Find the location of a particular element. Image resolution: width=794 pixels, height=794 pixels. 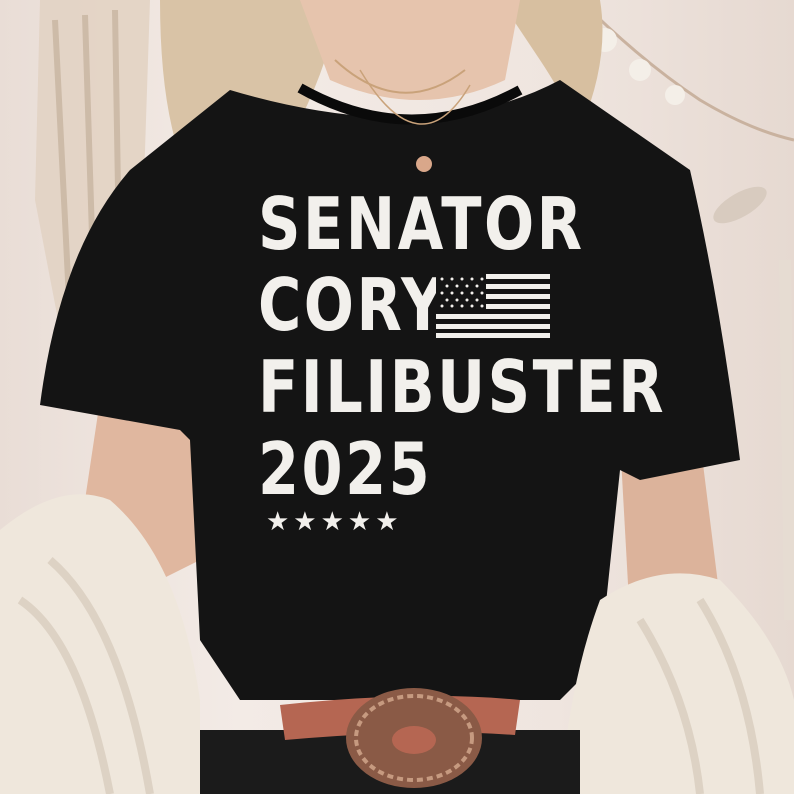

neck-skin is located at coordinates (410, 50).